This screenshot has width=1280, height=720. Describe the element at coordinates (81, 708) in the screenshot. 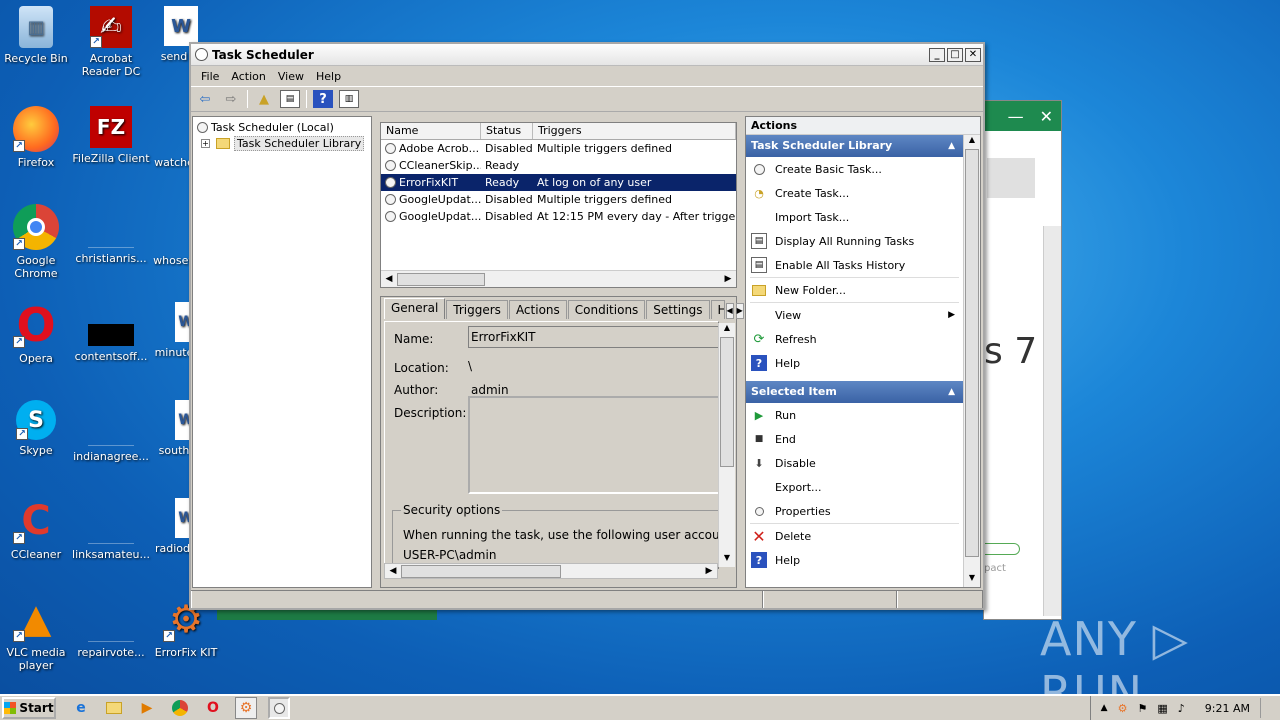

I see `internet-explorer-icon: e` at that location.